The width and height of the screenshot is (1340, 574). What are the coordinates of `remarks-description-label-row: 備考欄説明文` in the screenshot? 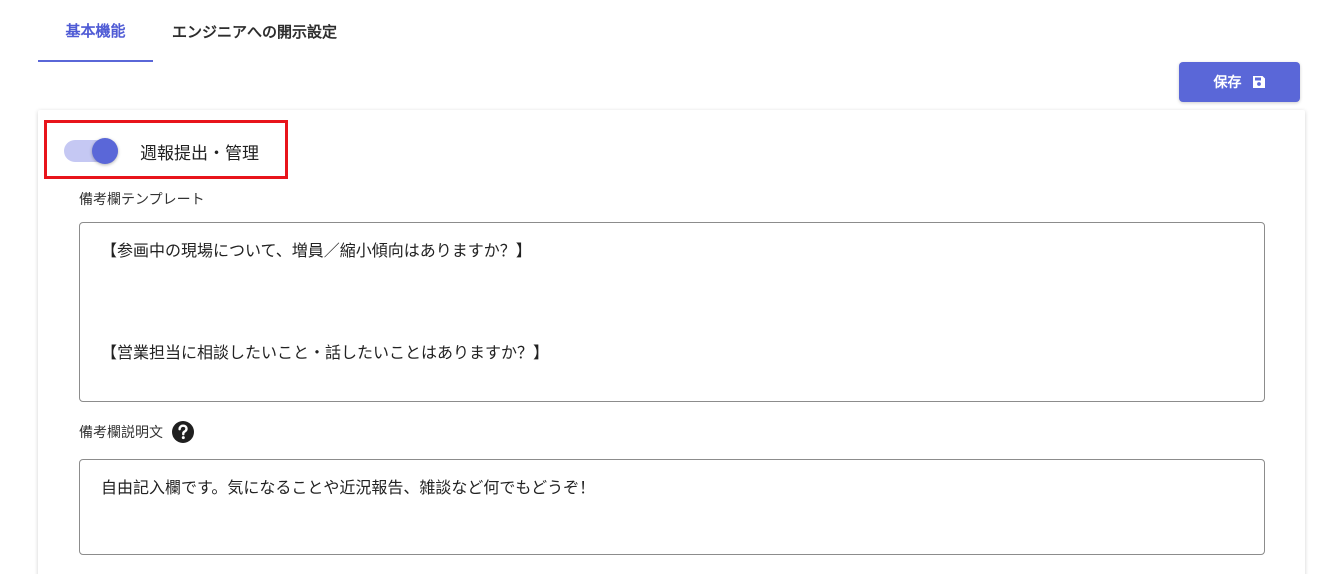 It's located at (137, 432).